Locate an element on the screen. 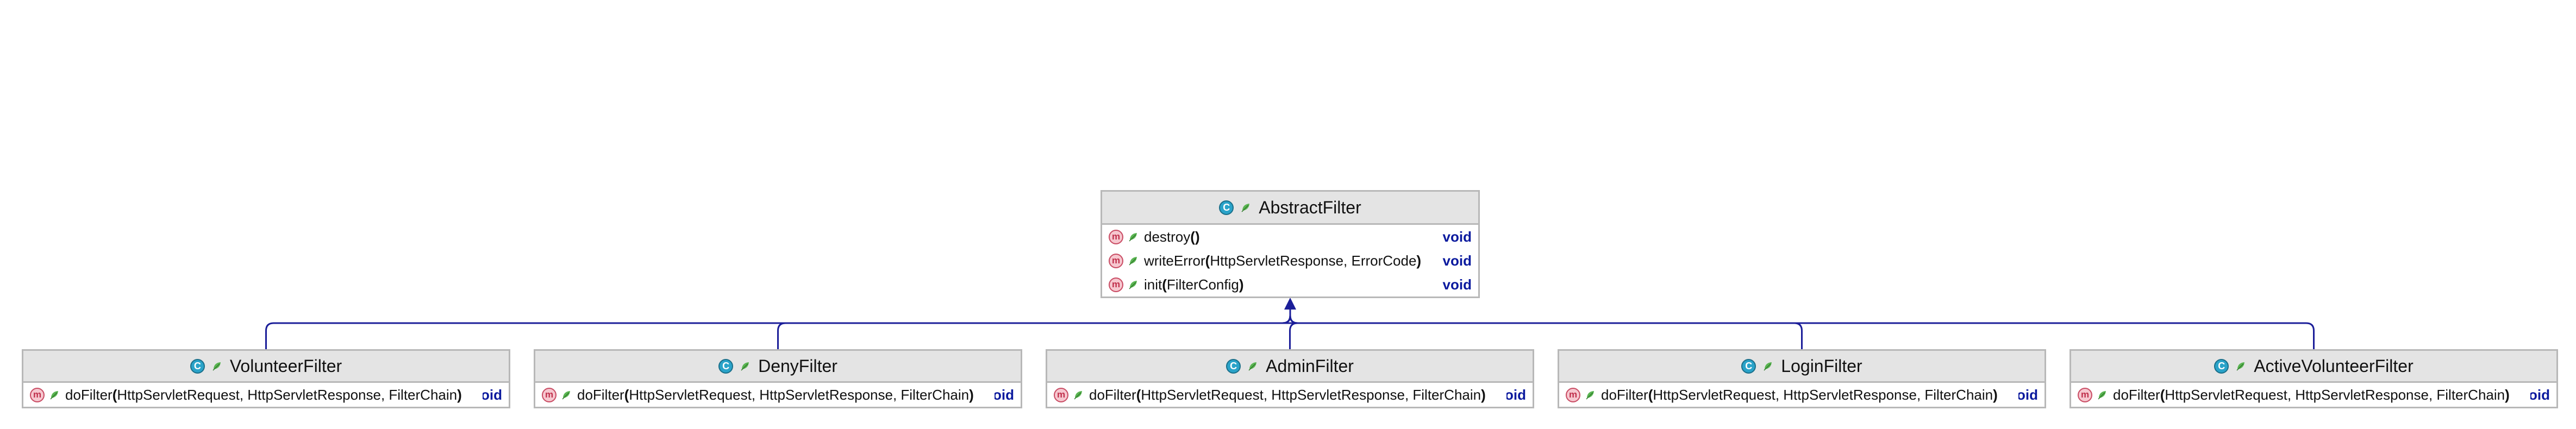 This screenshot has height=429, width=2576. method-name: destroy is located at coordinates (1167, 236).